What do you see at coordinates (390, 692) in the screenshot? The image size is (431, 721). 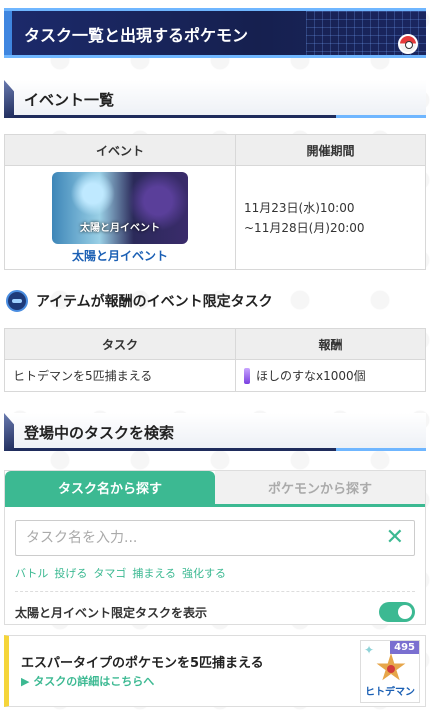 I see `pokemon-name: ヒトデマン` at bounding box center [390, 692].